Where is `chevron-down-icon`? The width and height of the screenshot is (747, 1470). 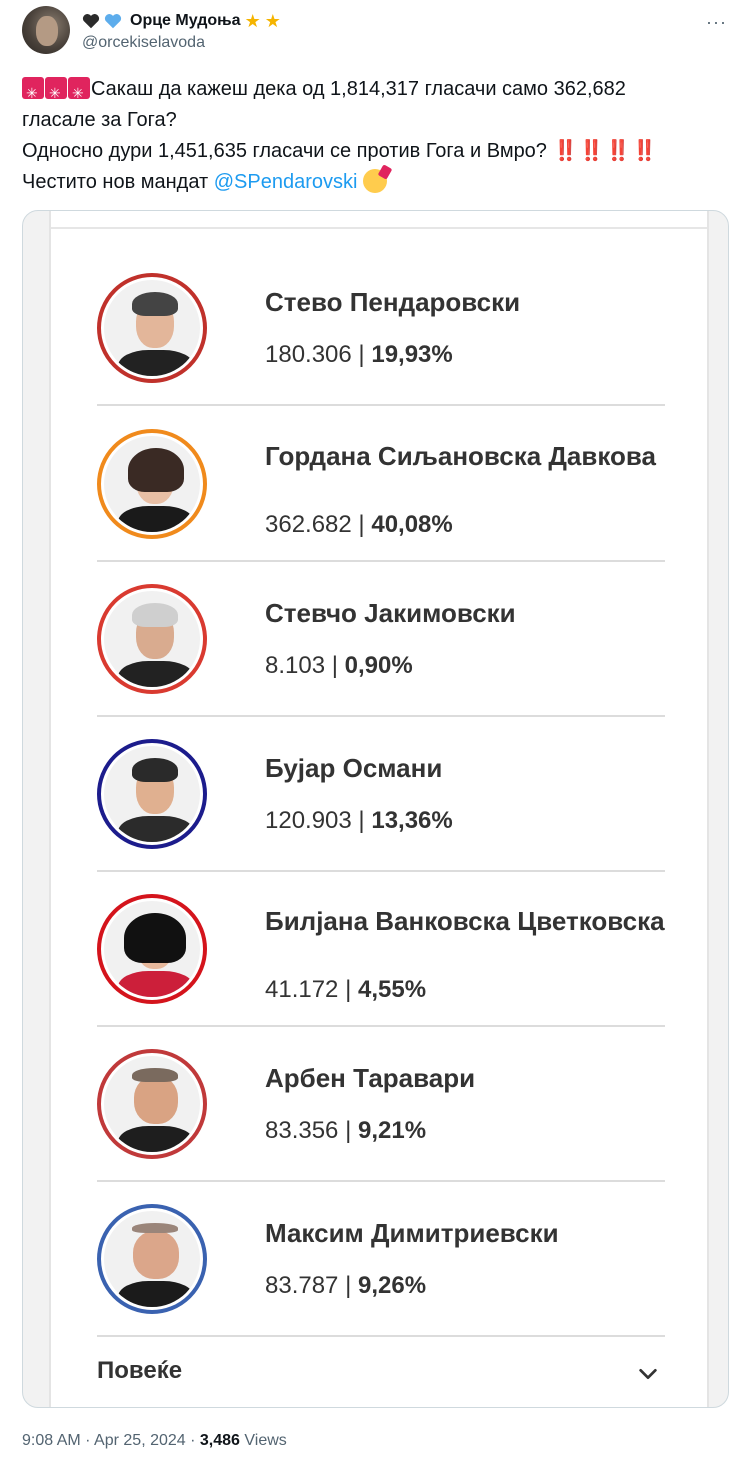 chevron-down-icon is located at coordinates (648, 1374).